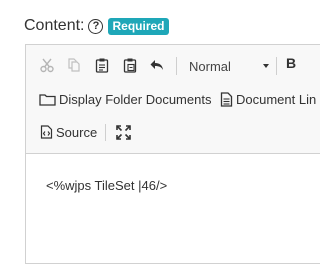 The width and height of the screenshot is (320, 264). I want to click on format-select-value: Normal, so click(210, 66).